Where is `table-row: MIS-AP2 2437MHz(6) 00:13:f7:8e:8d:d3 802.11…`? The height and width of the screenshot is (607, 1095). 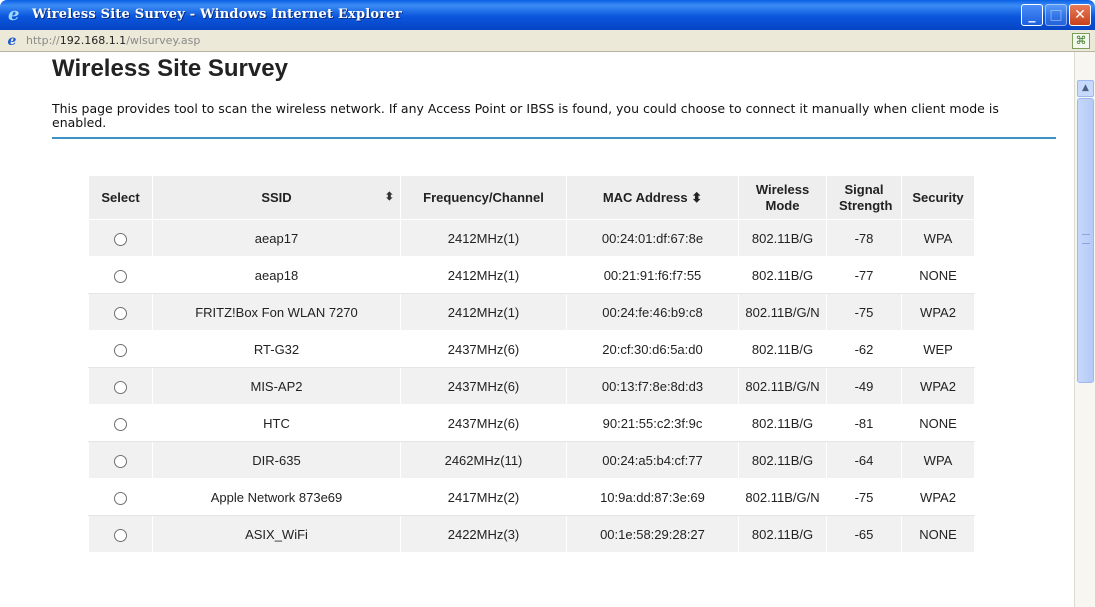 table-row: MIS-AP2 2437MHz(6) 00:13:f7:8e:8d:d3 802.11… is located at coordinates (531, 386).